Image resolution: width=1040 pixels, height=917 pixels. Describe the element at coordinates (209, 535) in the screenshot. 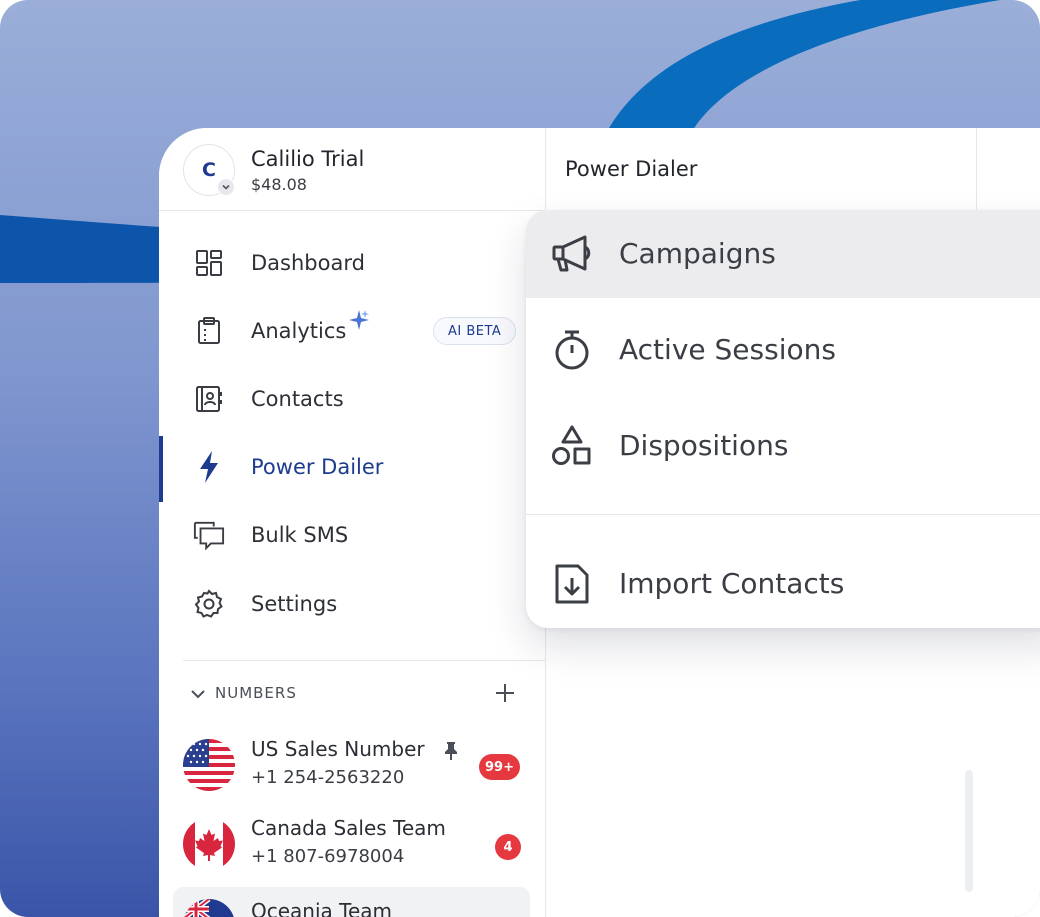

I see `chat-bubbles-icon` at that location.